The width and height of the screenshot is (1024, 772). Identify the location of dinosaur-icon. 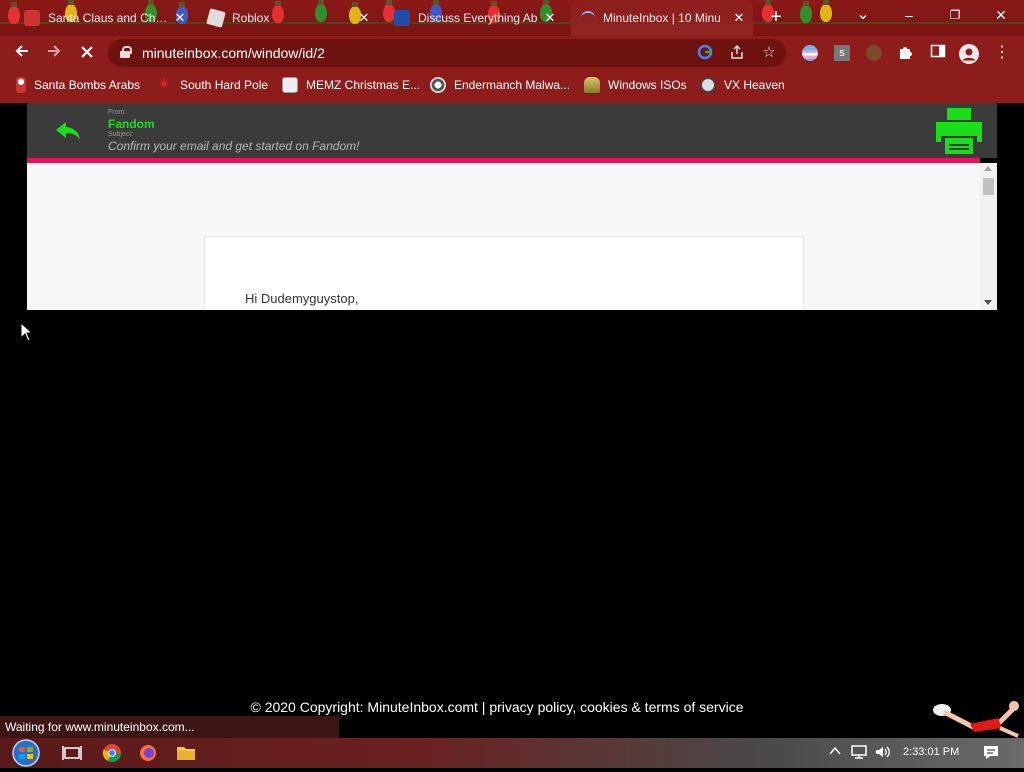
(592, 85).